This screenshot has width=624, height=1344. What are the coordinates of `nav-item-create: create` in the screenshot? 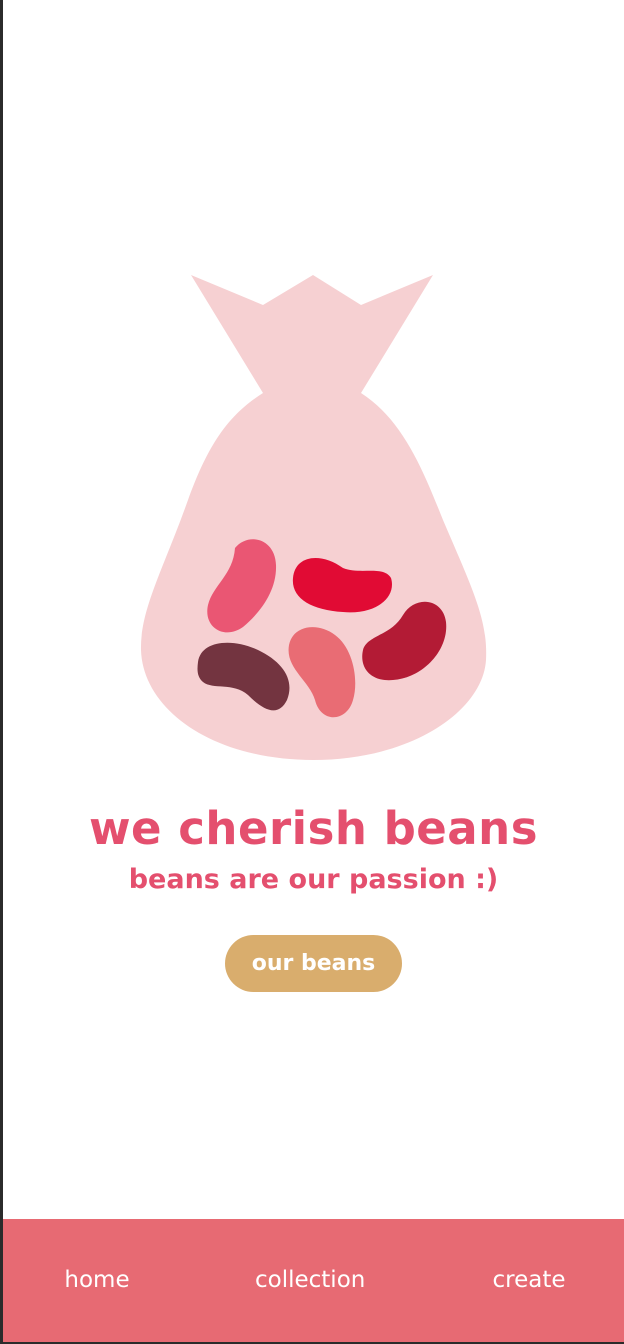 It's located at (529, 1280).